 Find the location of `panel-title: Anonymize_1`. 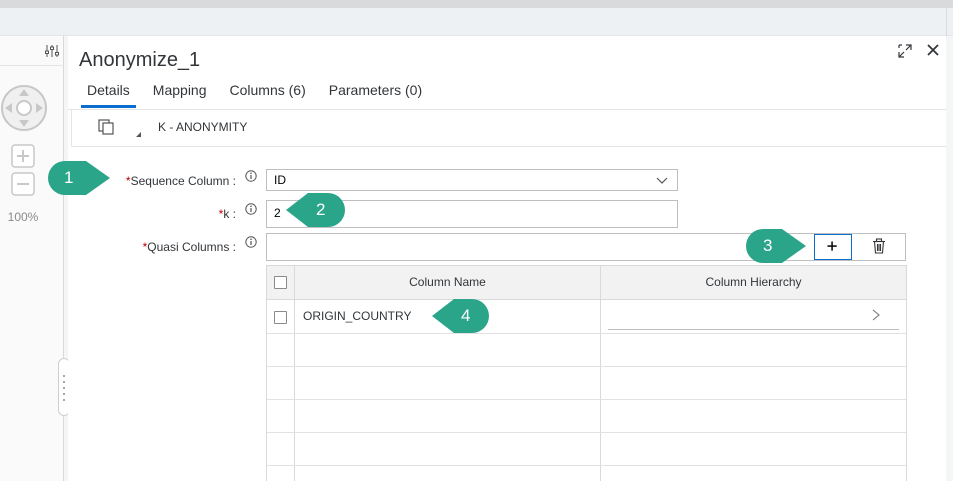

panel-title: Anonymize_1 is located at coordinates (140, 60).